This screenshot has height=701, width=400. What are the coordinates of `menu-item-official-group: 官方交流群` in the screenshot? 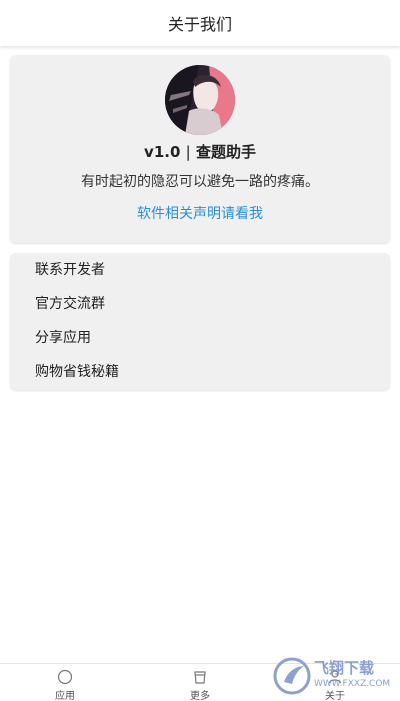 It's located at (200, 304).